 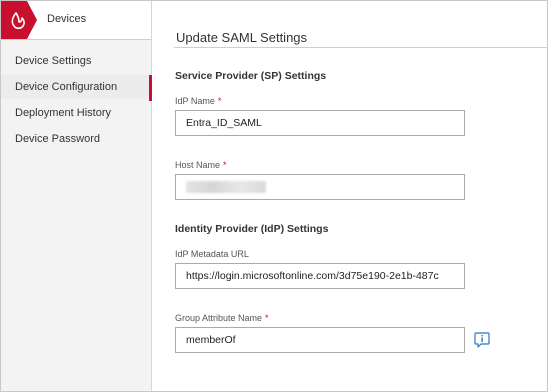 What do you see at coordinates (76, 88) in the screenshot?
I see `sidebar-item-device-configuration: Device Configuration` at bounding box center [76, 88].